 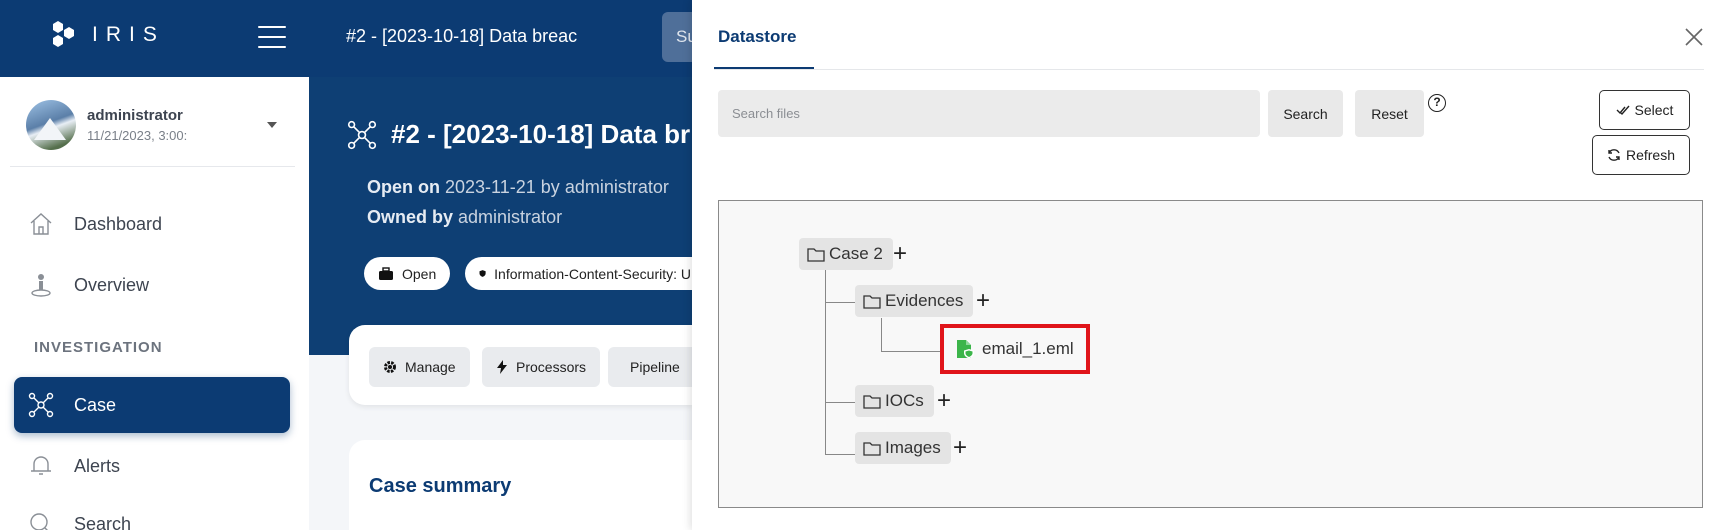 What do you see at coordinates (390, 367) in the screenshot?
I see `gear-icon` at bounding box center [390, 367].